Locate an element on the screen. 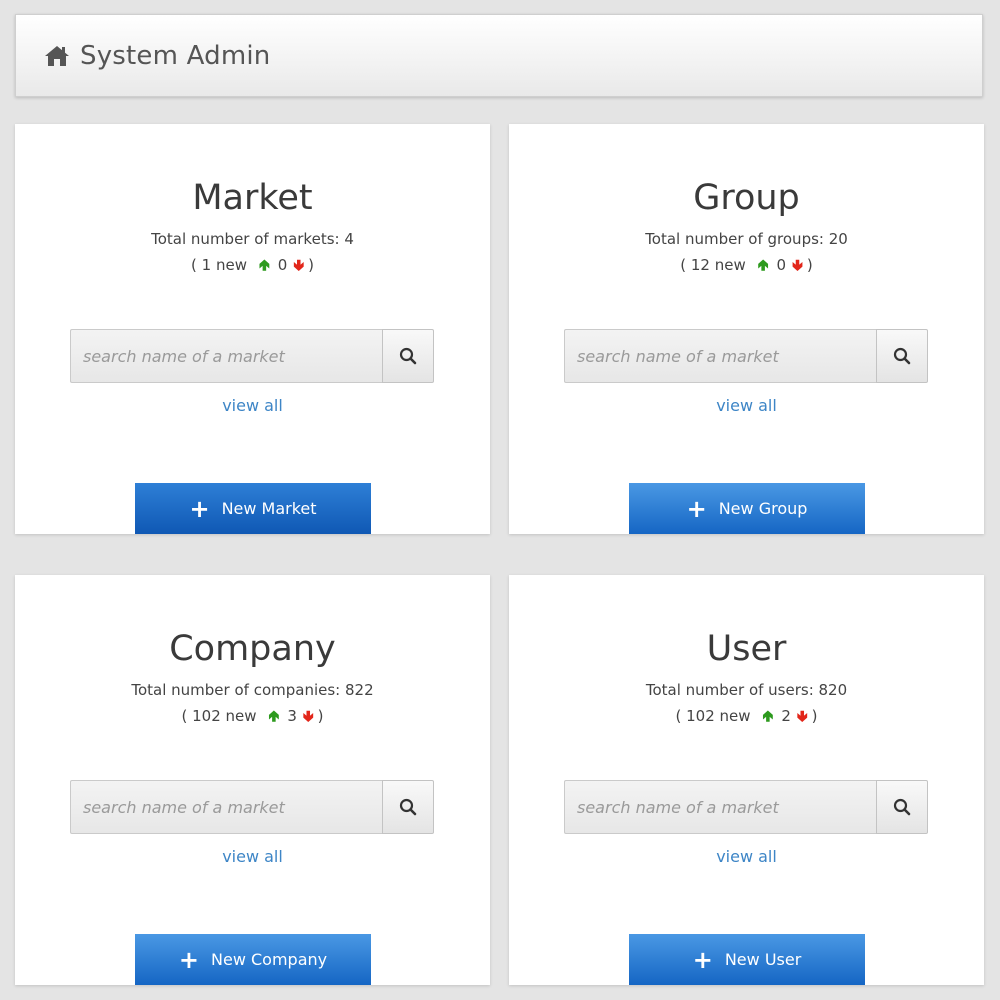 This screenshot has width=1000, height=1000. new-user-button: + New User is located at coordinates (747, 959).